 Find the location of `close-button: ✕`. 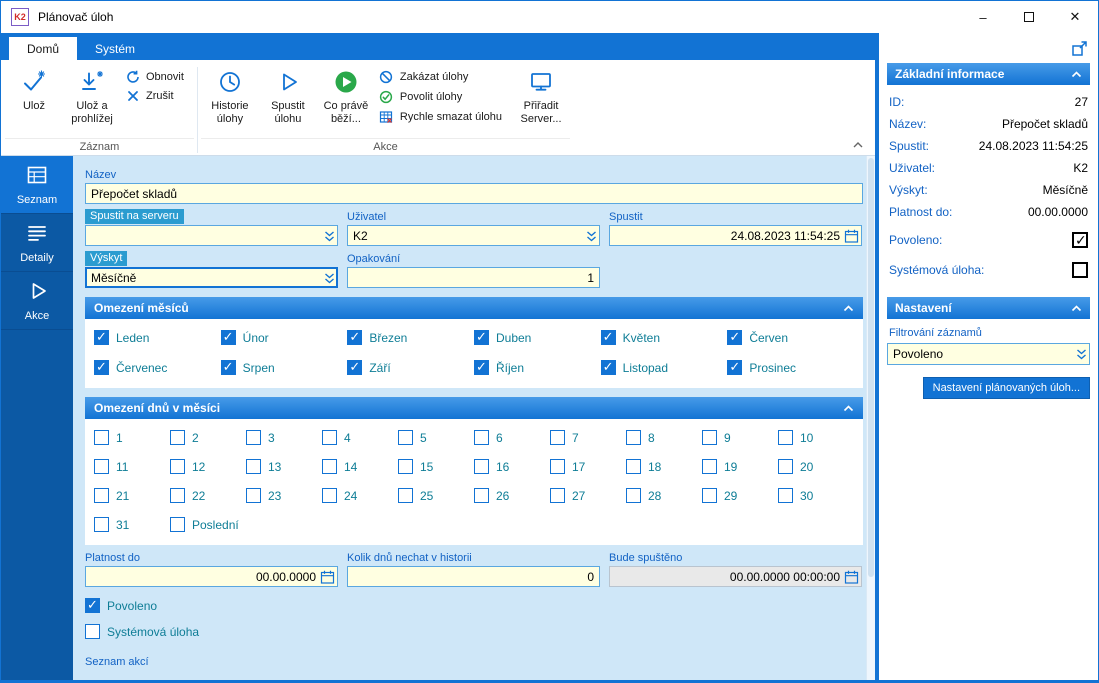

close-button: ✕ is located at coordinates (1075, 17).